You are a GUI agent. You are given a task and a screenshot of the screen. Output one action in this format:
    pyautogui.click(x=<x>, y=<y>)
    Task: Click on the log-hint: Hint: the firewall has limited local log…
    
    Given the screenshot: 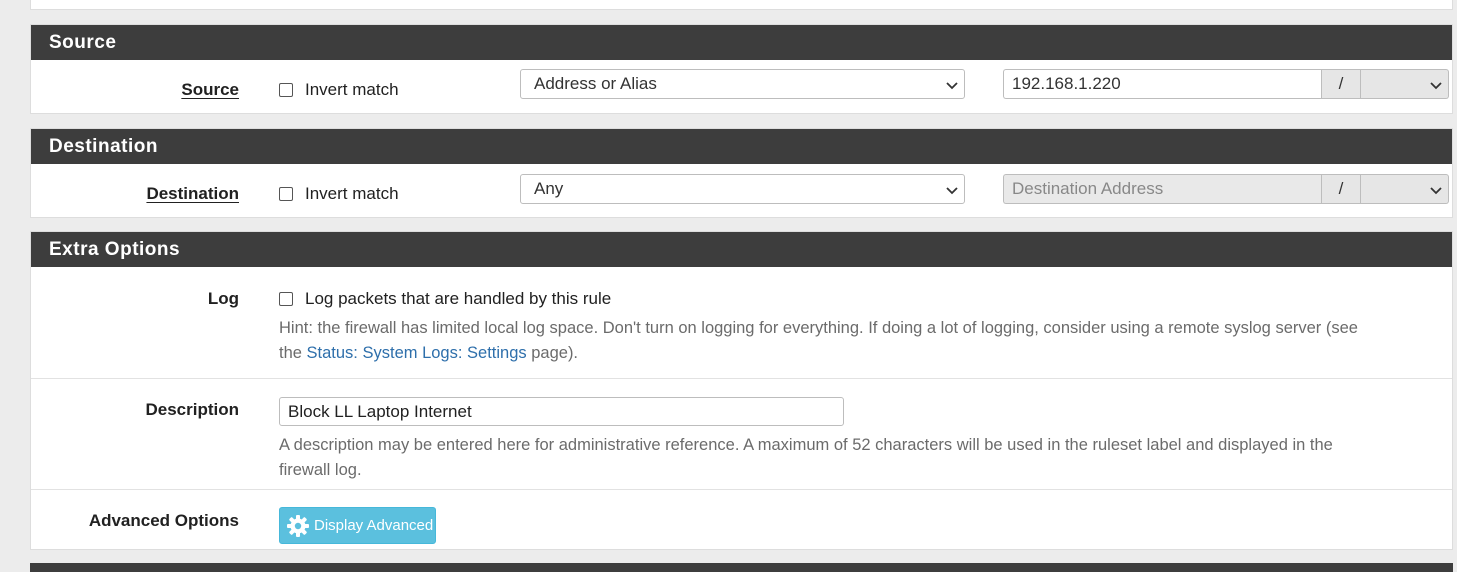 What is the action you would take?
    pyautogui.click(x=818, y=341)
    